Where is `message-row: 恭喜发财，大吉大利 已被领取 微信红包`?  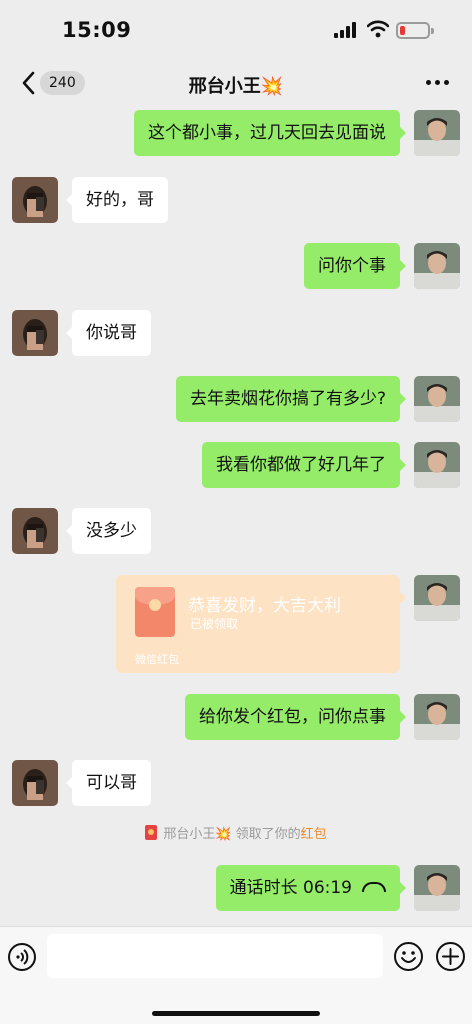
message-row: 恭喜发财，大吉大利 已被领取 微信红包 is located at coordinates (236, 624).